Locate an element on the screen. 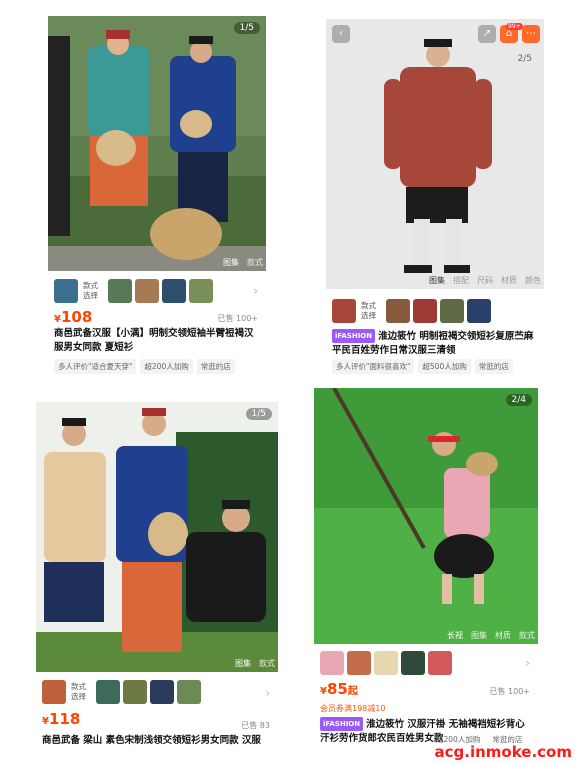 This screenshot has height=765, width=580. style-swatches is located at coordinates (386, 663).